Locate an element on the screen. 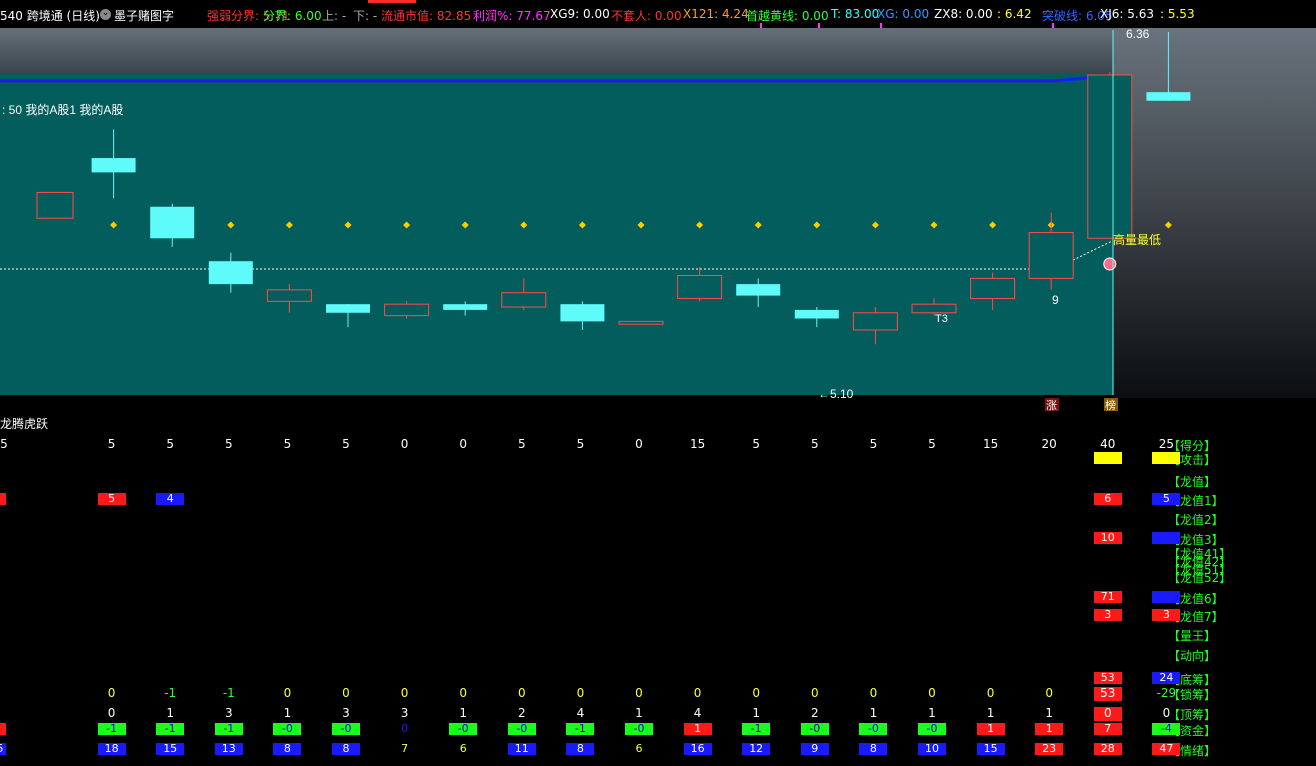 The image size is (1316, 766). row-label-2: 【龙值】 is located at coordinates (1192, 482).